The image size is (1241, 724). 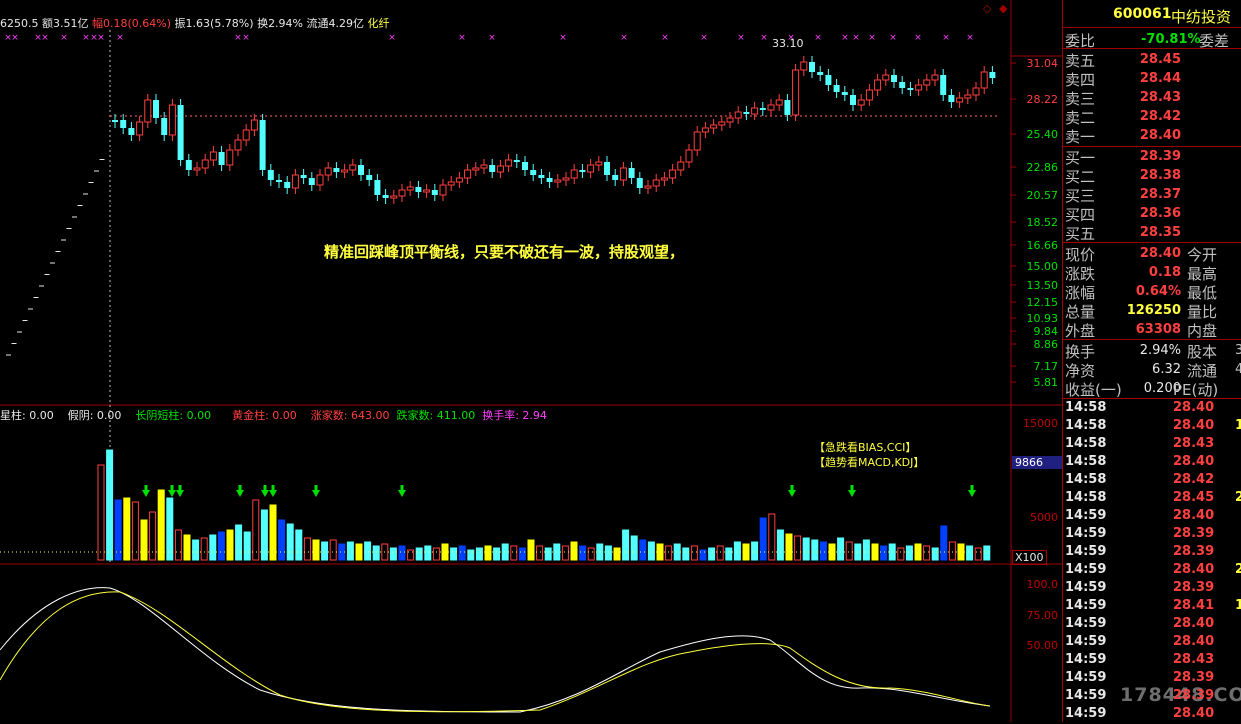 I want to click on stat-label: 涨跌, so click(x=1080, y=274).